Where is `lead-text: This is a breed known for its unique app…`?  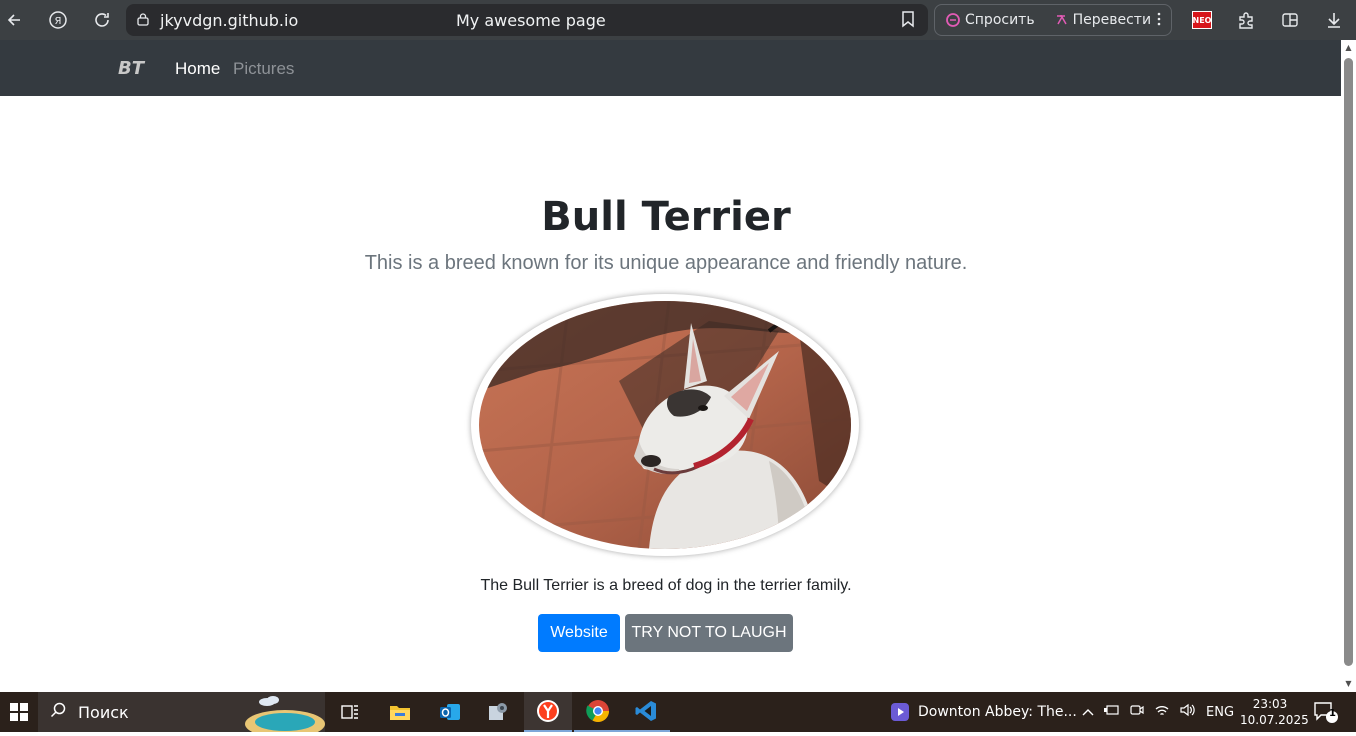
lead-text: This is a breed known for its unique app… is located at coordinates (666, 263).